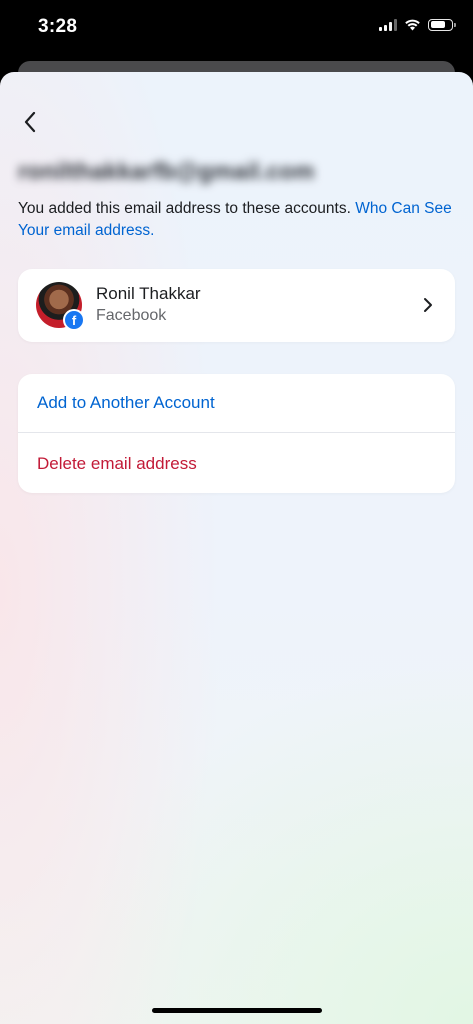  Describe the element at coordinates (236, 463) in the screenshot. I see `delete-email-button: Delete email address` at that location.